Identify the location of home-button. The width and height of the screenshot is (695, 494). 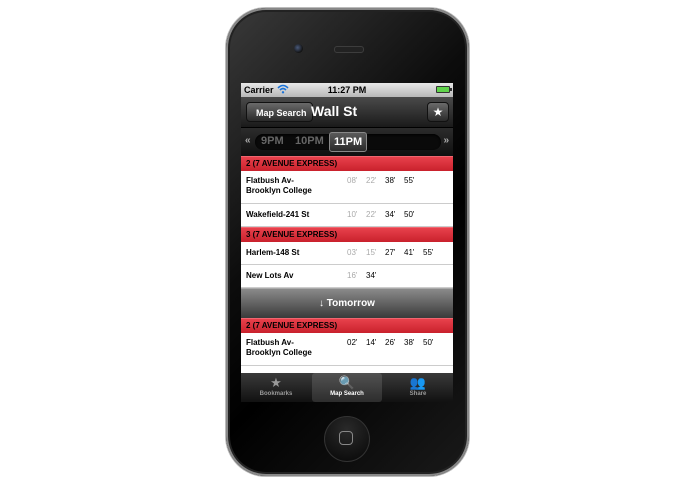
(347, 439).